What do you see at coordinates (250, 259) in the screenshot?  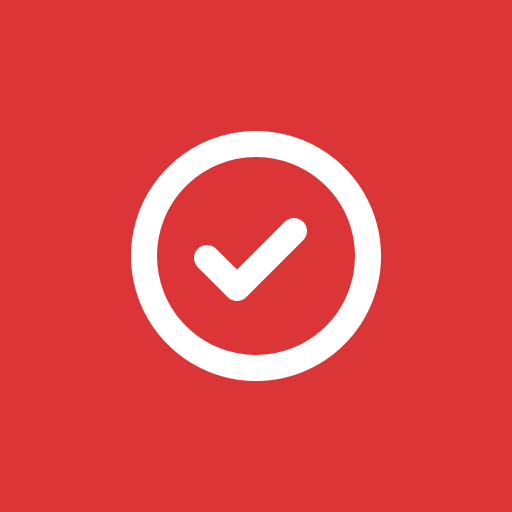 I see `checkmark` at bounding box center [250, 259].